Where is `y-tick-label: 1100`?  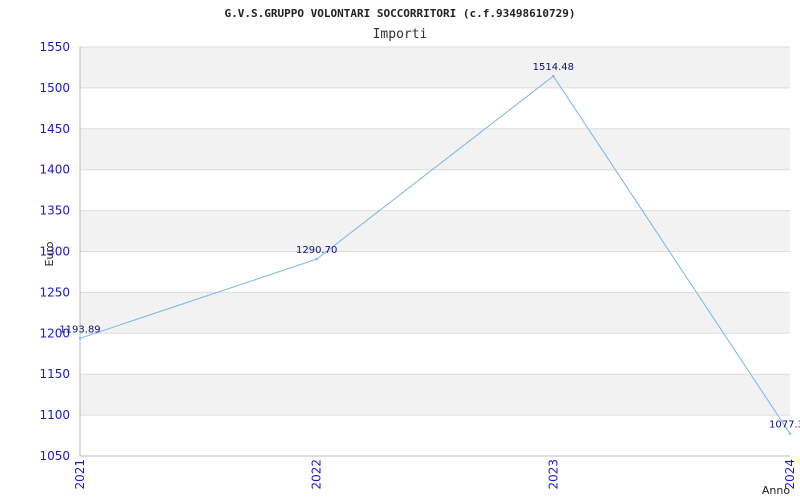
y-tick-label: 1100 is located at coordinates (54, 415).